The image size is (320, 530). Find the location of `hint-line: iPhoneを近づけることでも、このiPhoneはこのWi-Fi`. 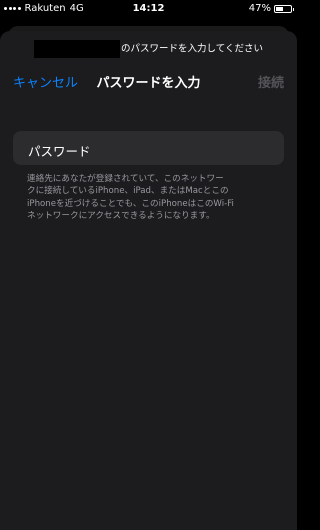

hint-line: iPhoneを近づけることでも、このiPhoneはこのWi-Fi is located at coordinates (130, 203).